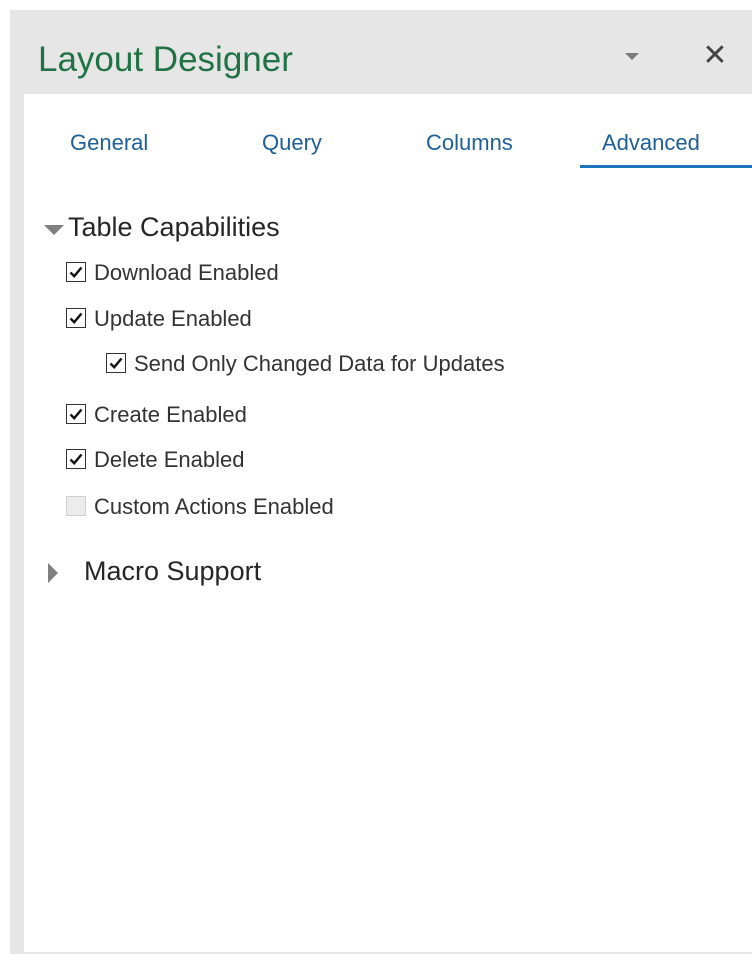 The height and width of the screenshot is (954, 752). Describe the element at coordinates (54, 230) in the screenshot. I see `expand-caret-down-icon` at that location.